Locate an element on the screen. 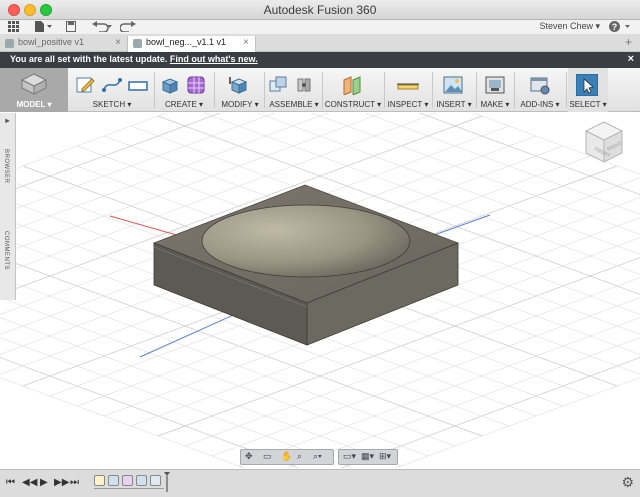 Image resolution: width=640 pixels, height=497 pixels. construct-label: CONSTRUCT ▾ is located at coordinates (353, 104).